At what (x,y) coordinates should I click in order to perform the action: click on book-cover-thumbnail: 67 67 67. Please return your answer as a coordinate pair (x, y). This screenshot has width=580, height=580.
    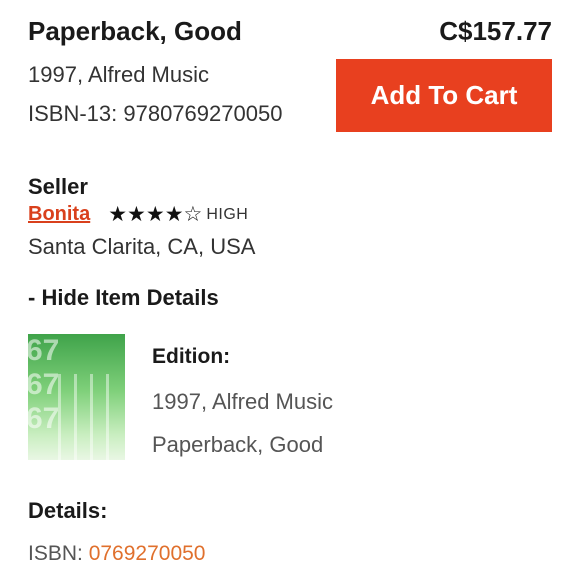
    Looking at the image, I should click on (76, 397).